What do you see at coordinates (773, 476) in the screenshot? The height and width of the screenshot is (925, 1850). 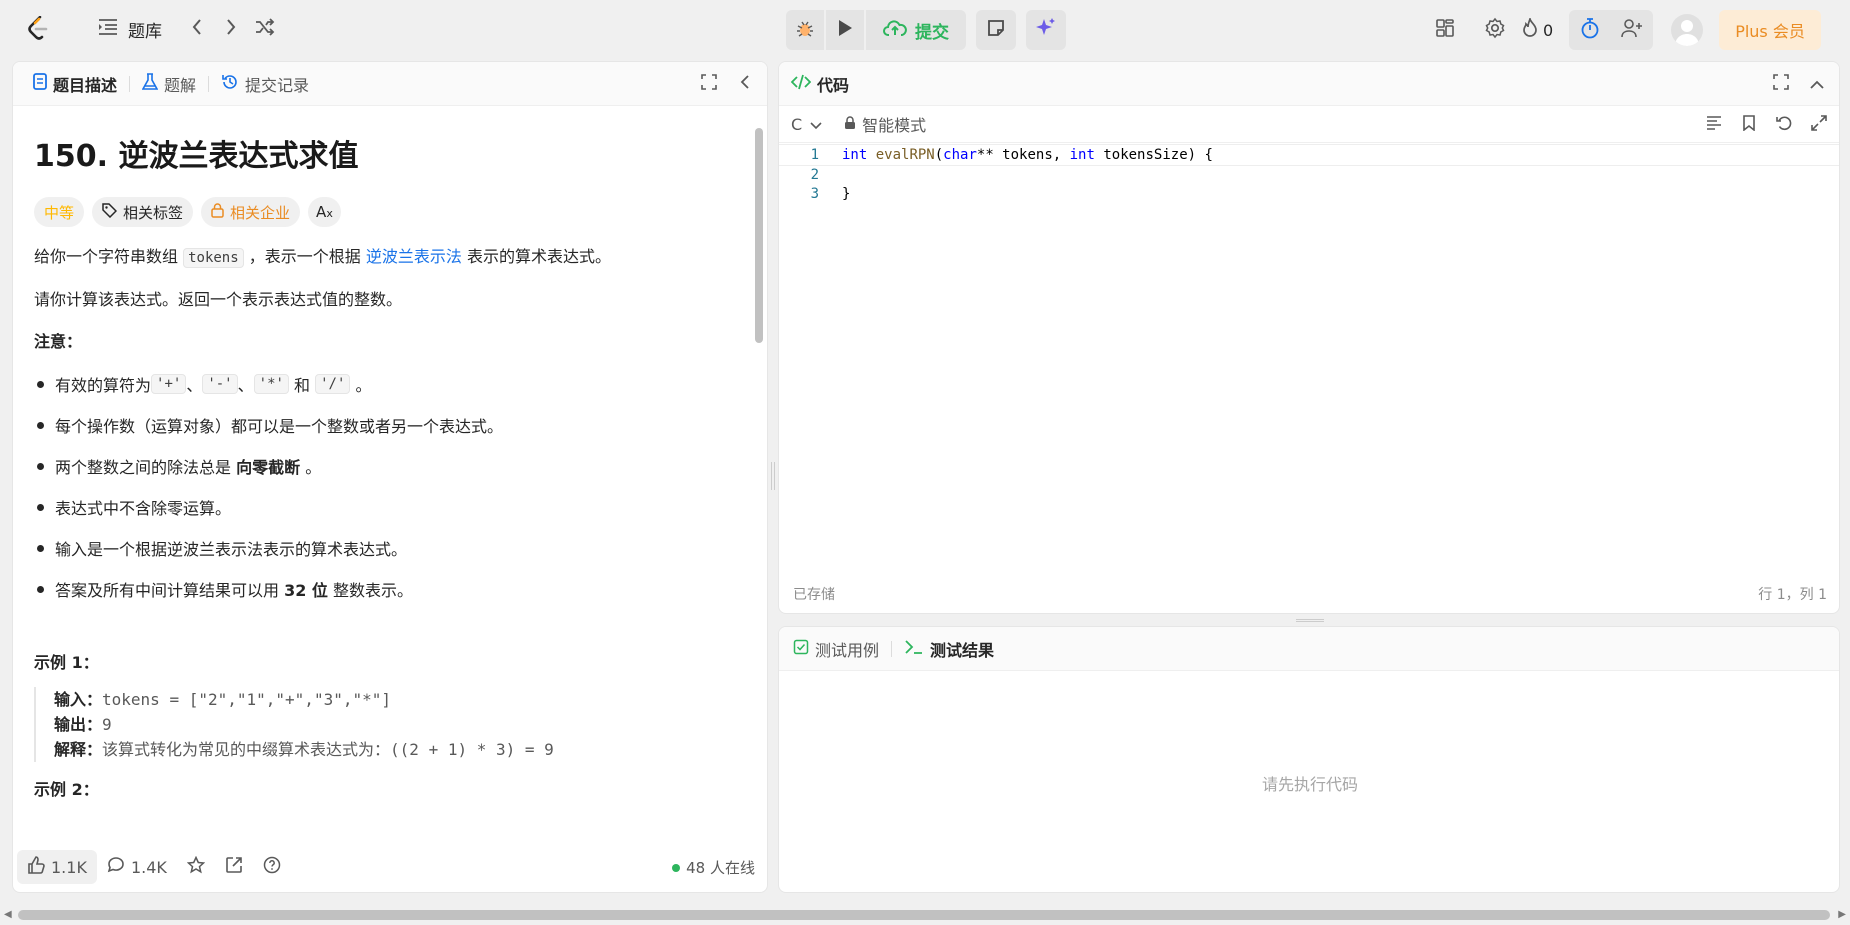 I see `panel-resize-handle-vertical` at bounding box center [773, 476].